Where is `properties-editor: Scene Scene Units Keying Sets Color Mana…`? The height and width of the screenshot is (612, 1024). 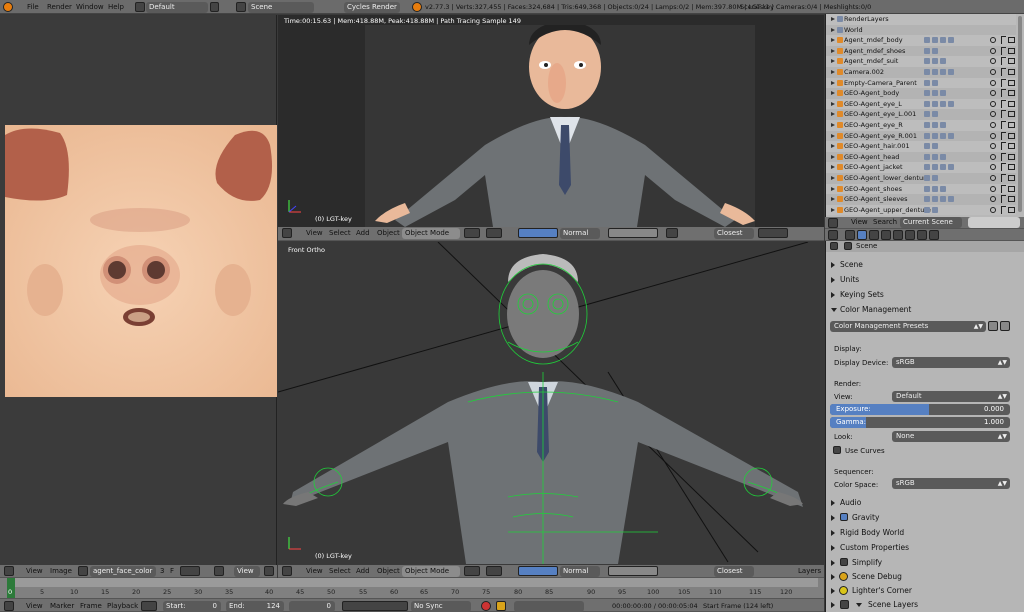 properties-editor: Scene Scene Units Keying Sets Color Mana… is located at coordinates (924, 426).